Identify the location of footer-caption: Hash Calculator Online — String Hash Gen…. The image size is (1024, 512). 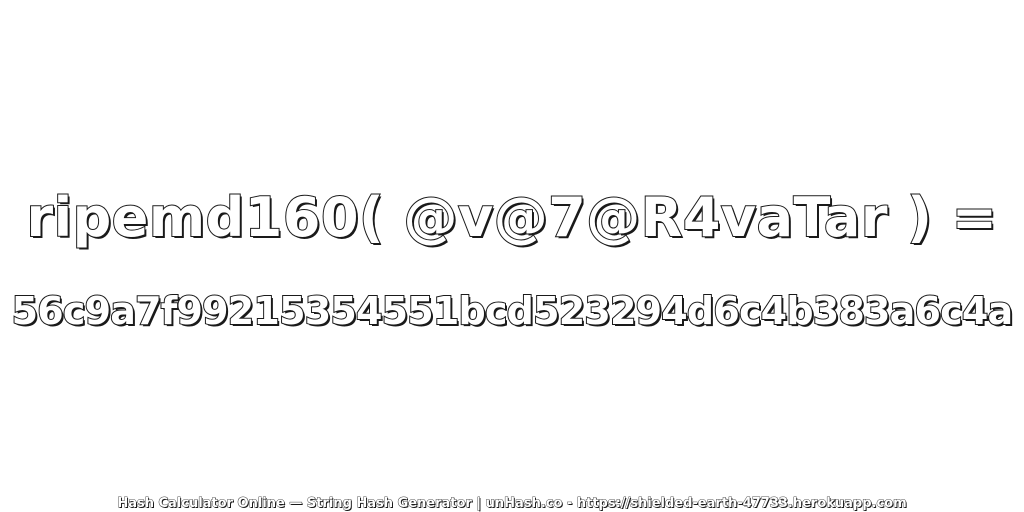
(512, 504).